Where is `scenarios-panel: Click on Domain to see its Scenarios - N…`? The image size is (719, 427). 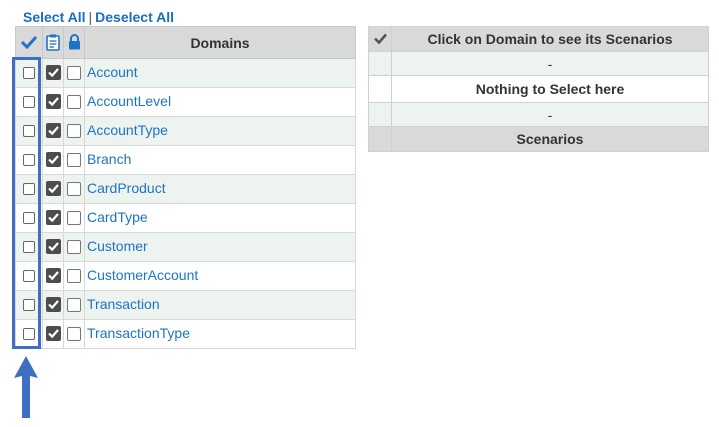
scenarios-panel: Click on Domain to see its Scenarios - N… is located at coordinates (538, 89).